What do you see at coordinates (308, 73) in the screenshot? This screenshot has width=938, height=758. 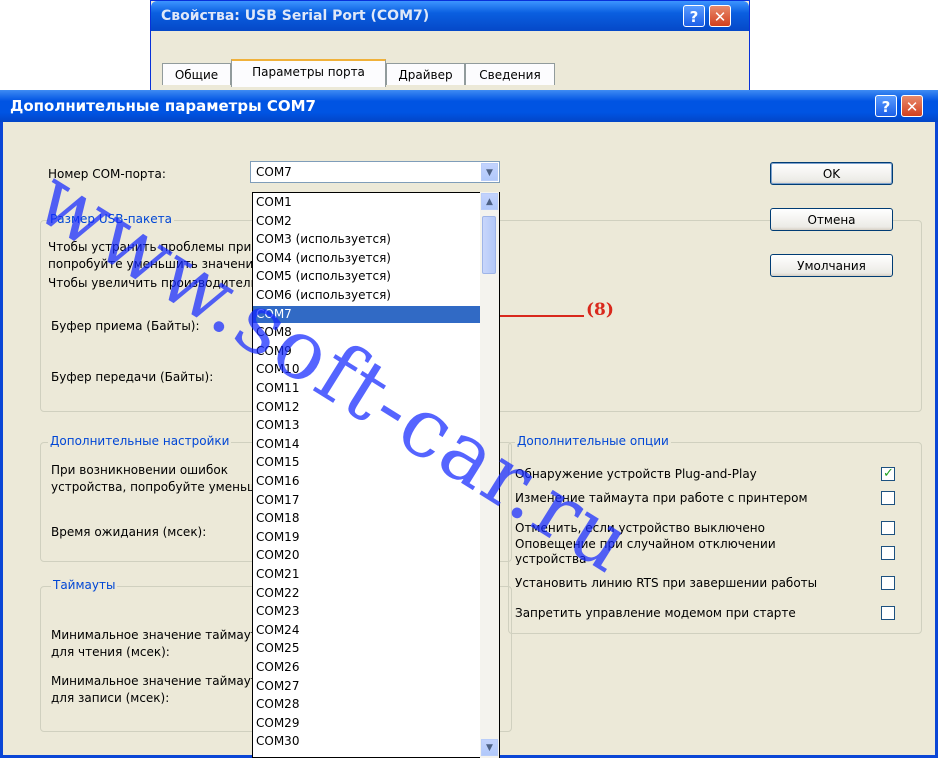 I see `tab-port-settings: Параметры порта` at bounding box center [308, 73].